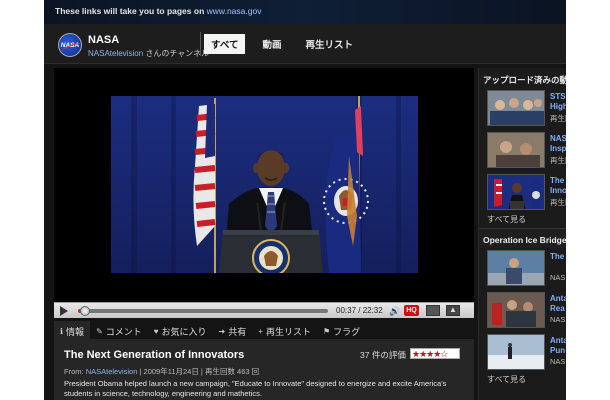 The width and height of the screenshot is (610, 400). I want to click on fullscreen-icon, so click(453, 310).